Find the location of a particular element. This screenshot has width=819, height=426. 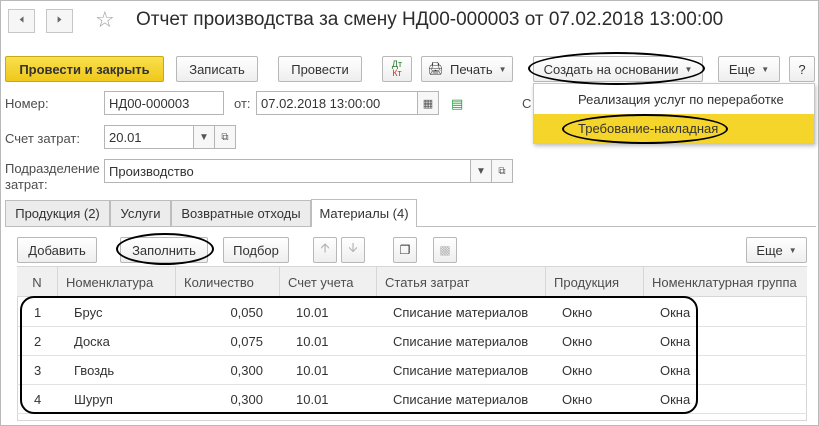

cost-account-field: 20.01 is located at coordinates (149, 137).